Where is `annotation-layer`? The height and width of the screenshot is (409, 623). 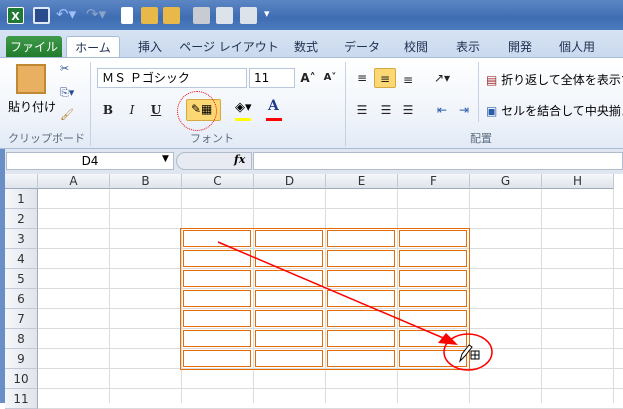 annotation-layer is located at coordinates (355, 306).